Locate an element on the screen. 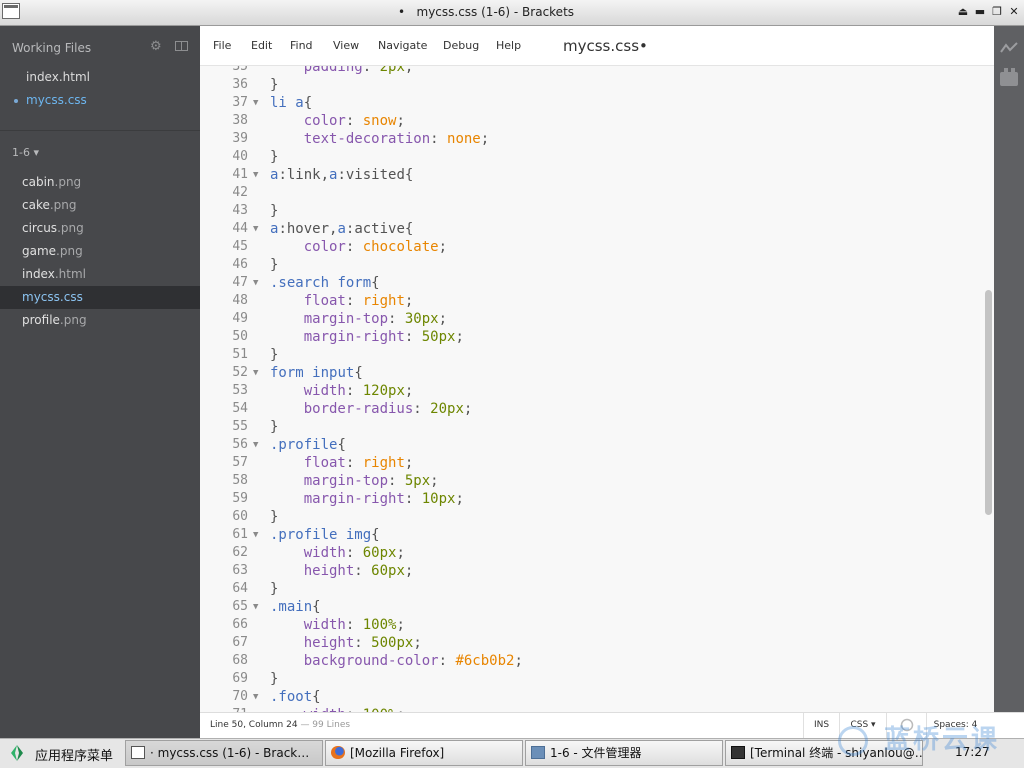 Image resolution: width=1024 pixels, height=768 pixels. working-file-mycss-css: mycss.css is located at coordinates (100, 100).